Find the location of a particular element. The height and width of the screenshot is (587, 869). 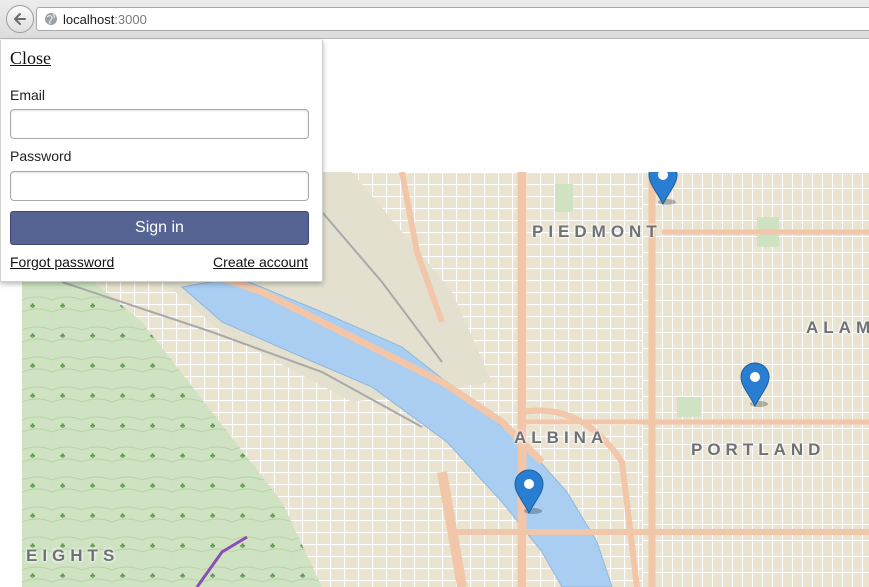

district-label-albina: ALBINA is located at coordinates (561, 437).